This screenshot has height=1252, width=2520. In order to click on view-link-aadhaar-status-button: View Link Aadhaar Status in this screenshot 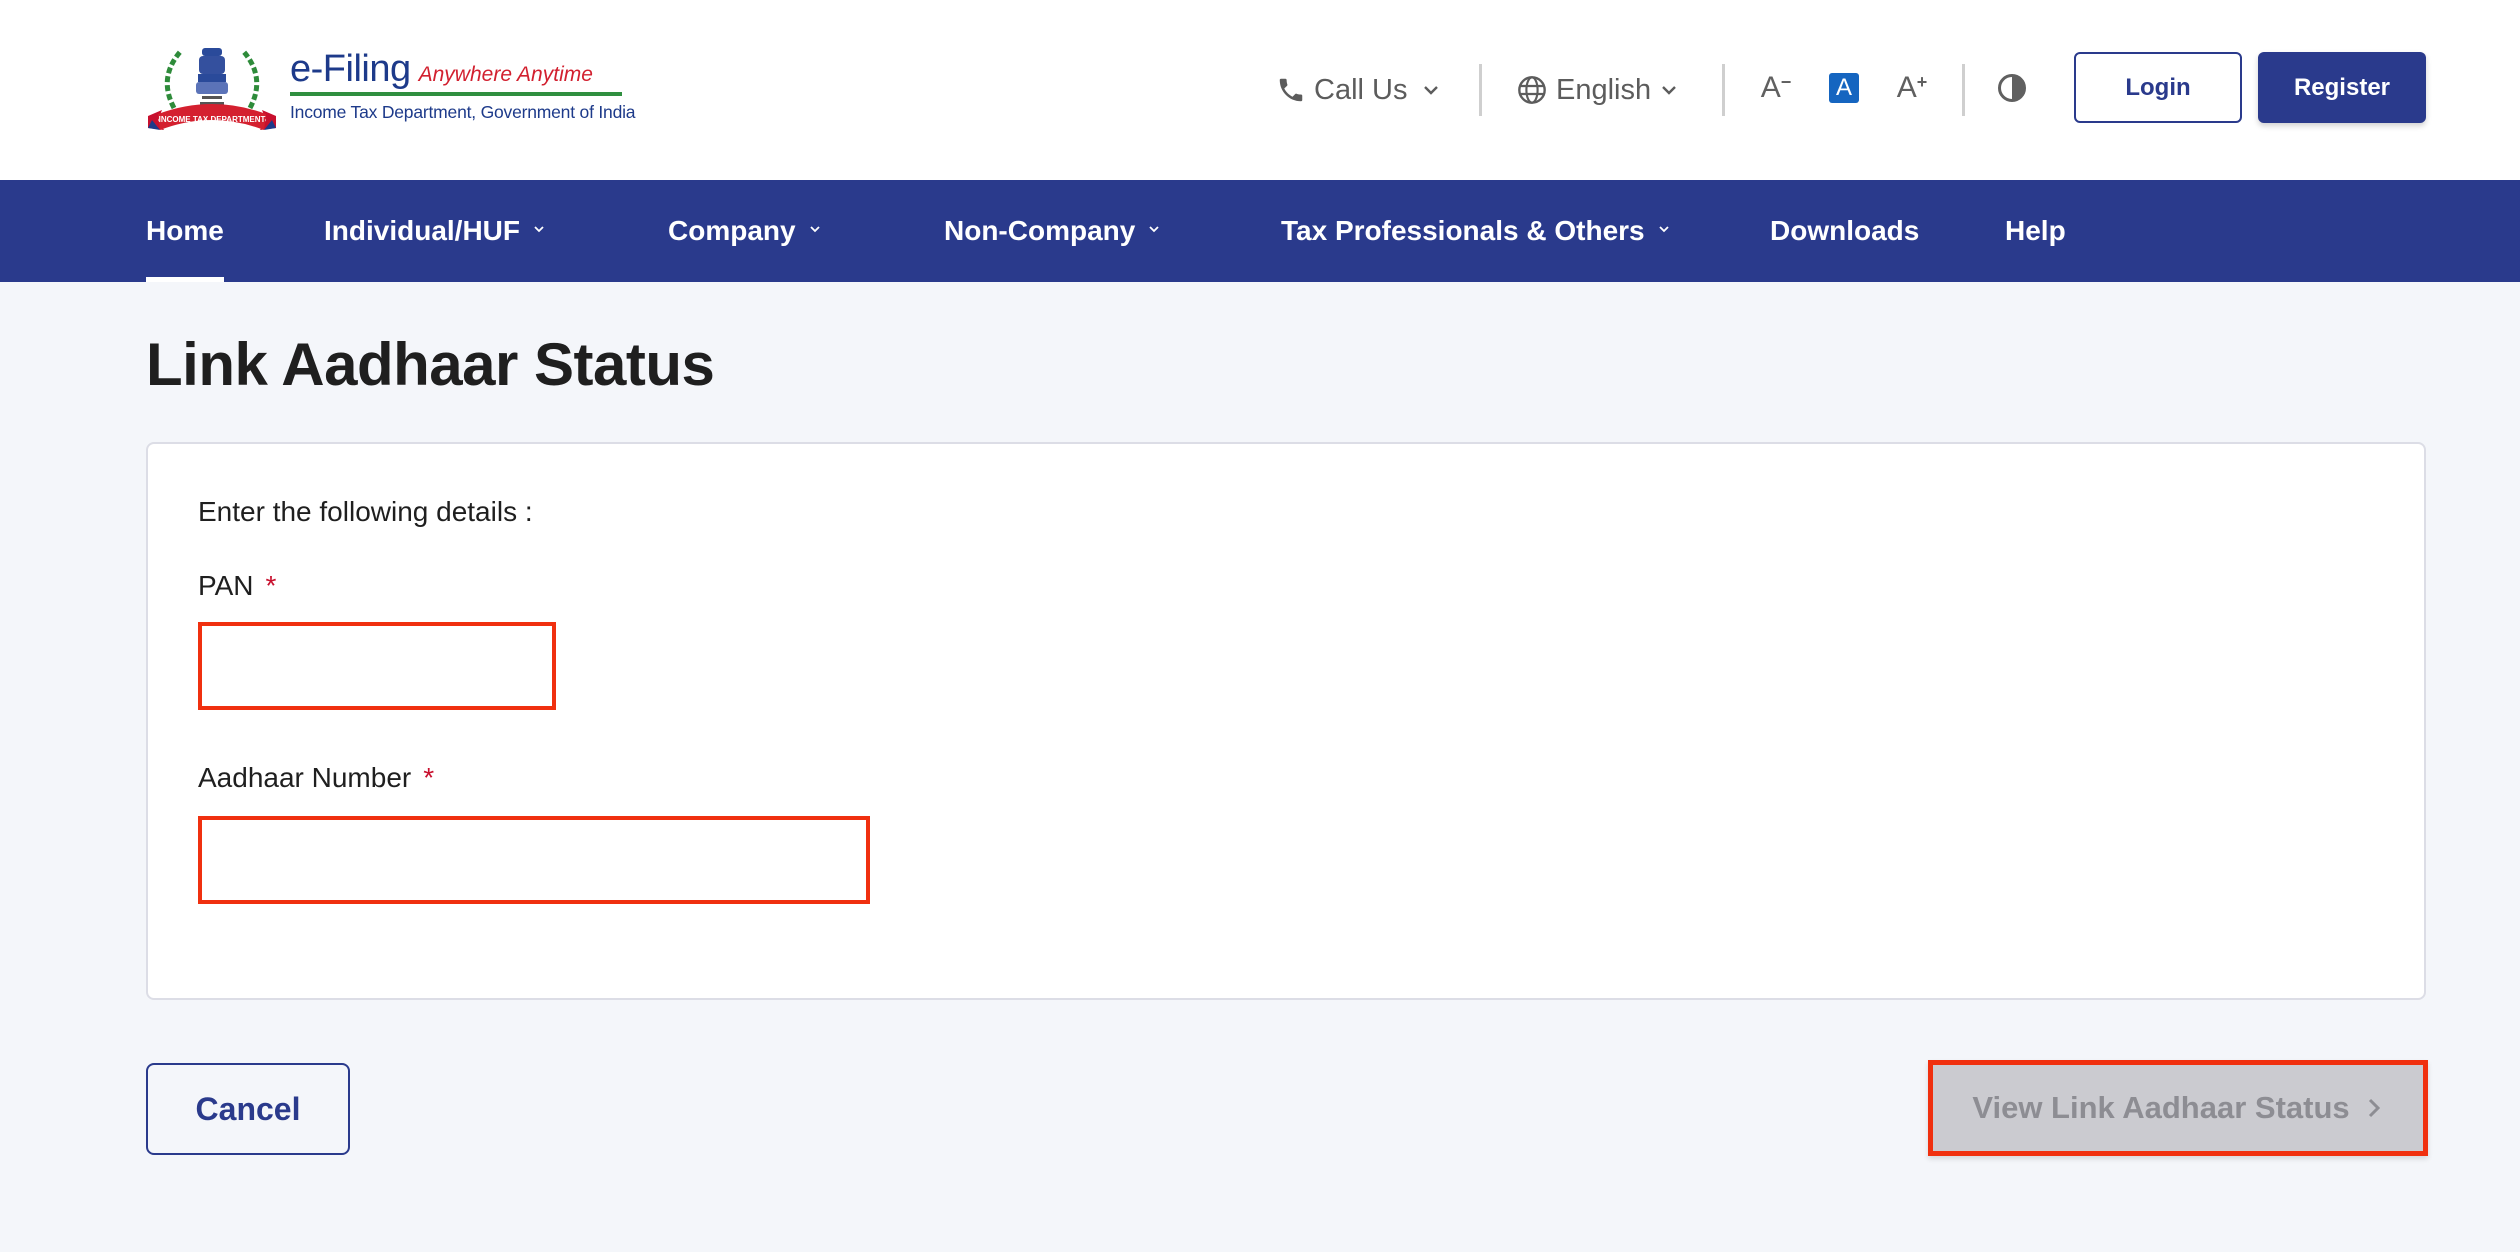, I will do `click(2178, 1108)`.